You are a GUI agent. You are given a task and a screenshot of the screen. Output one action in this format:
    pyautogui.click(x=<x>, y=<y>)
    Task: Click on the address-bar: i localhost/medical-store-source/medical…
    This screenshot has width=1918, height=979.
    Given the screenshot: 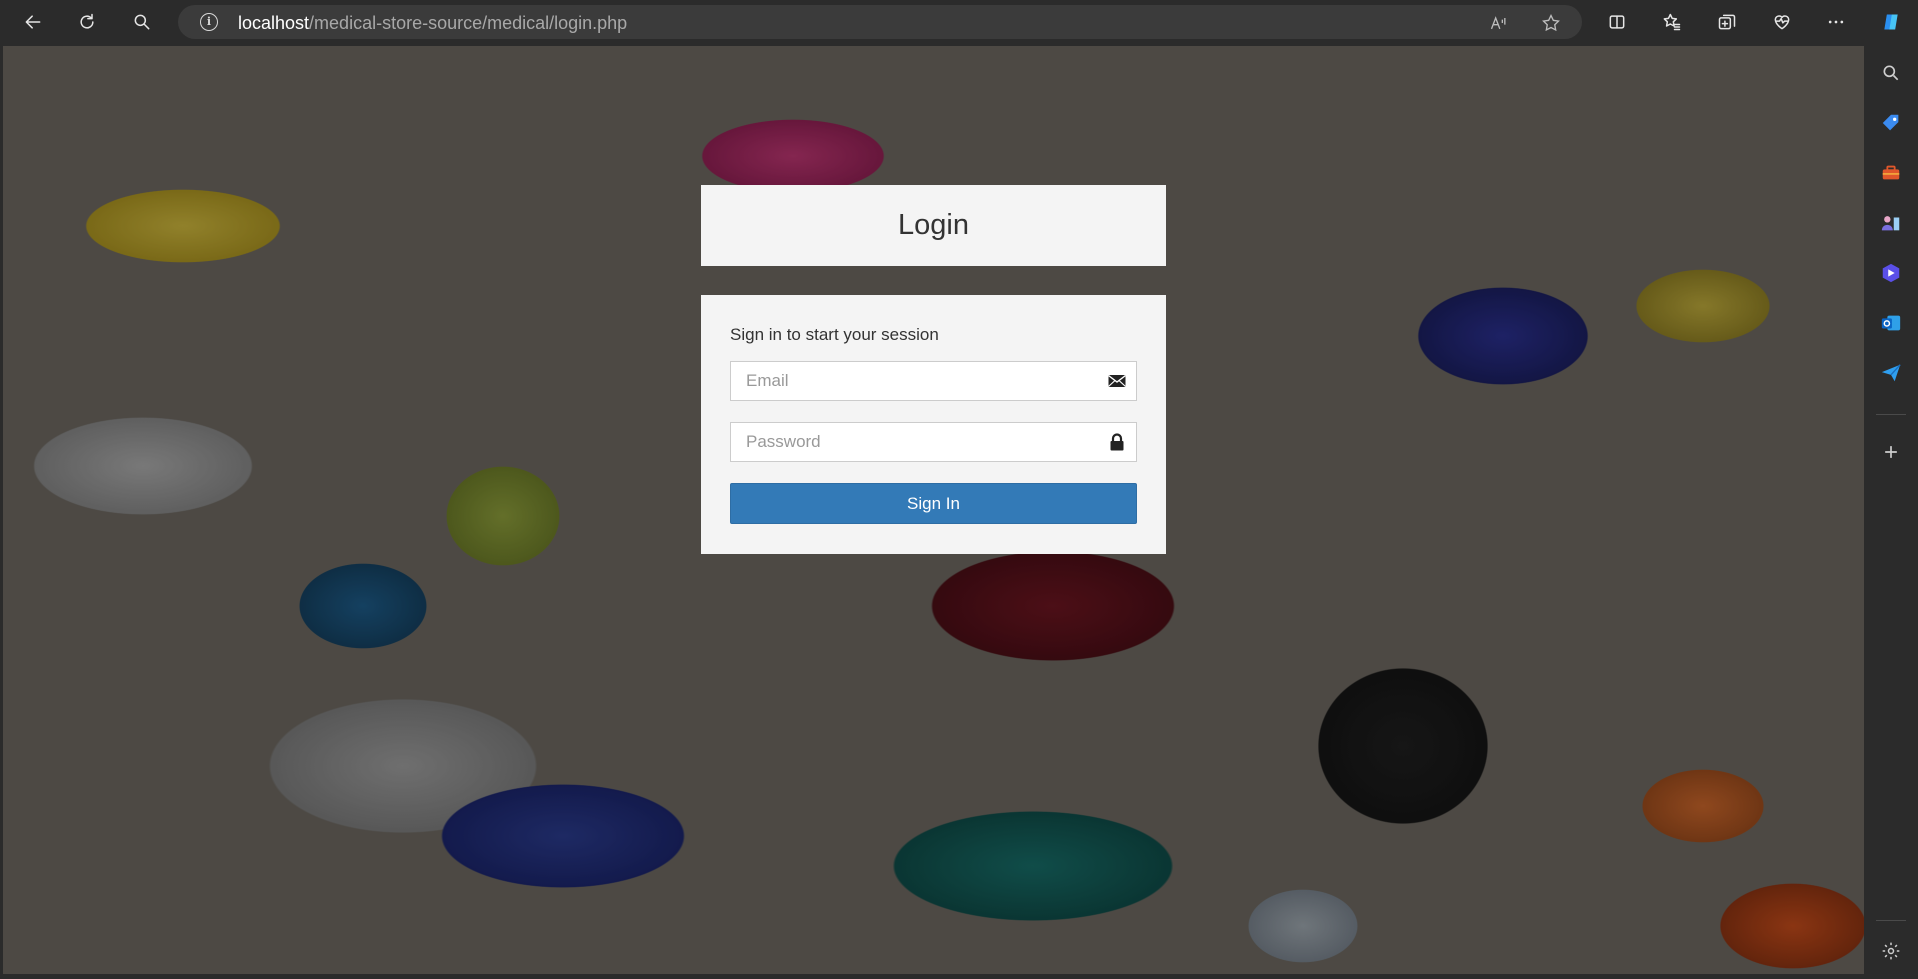 What is the action you would take?
    pyautogui.click(x=880, y=22)
    